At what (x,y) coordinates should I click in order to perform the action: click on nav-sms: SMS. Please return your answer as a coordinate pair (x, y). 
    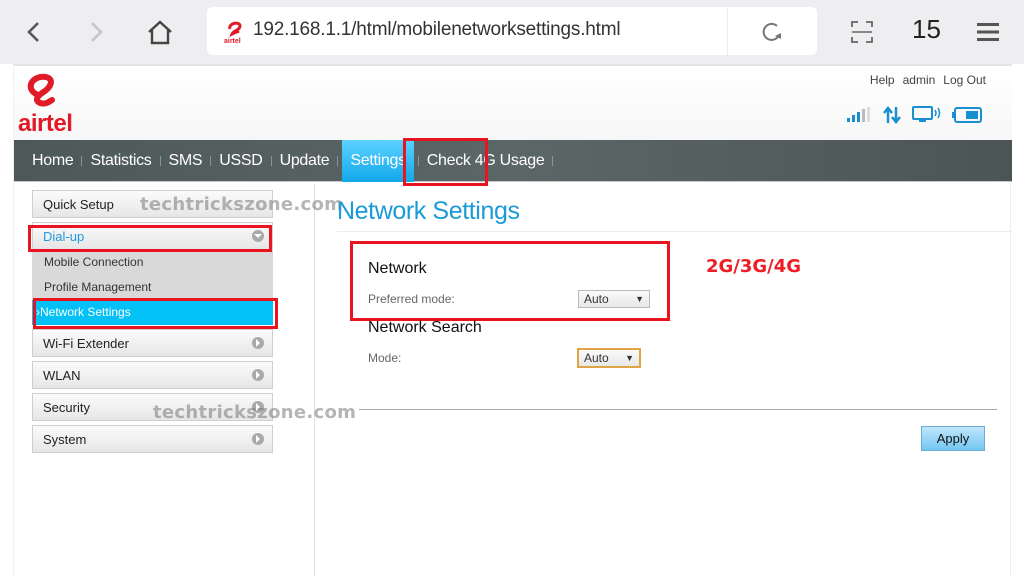
    Looking at the image, I should click on (186, 161).